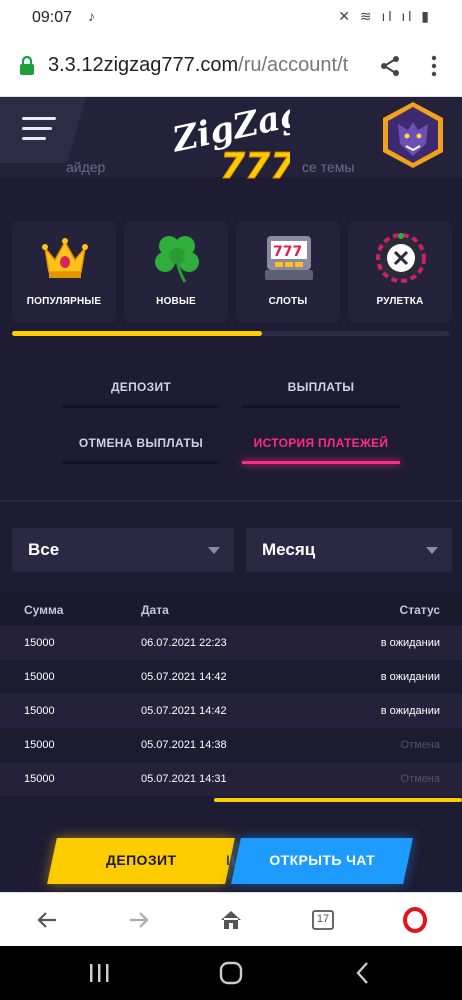 The width and height of the screenshot is (462, 1000). What do you see at coordinates (338, 800) in the screenshot?
I see `table-horizontal-scrollbar` at bounding box center [338, 800].